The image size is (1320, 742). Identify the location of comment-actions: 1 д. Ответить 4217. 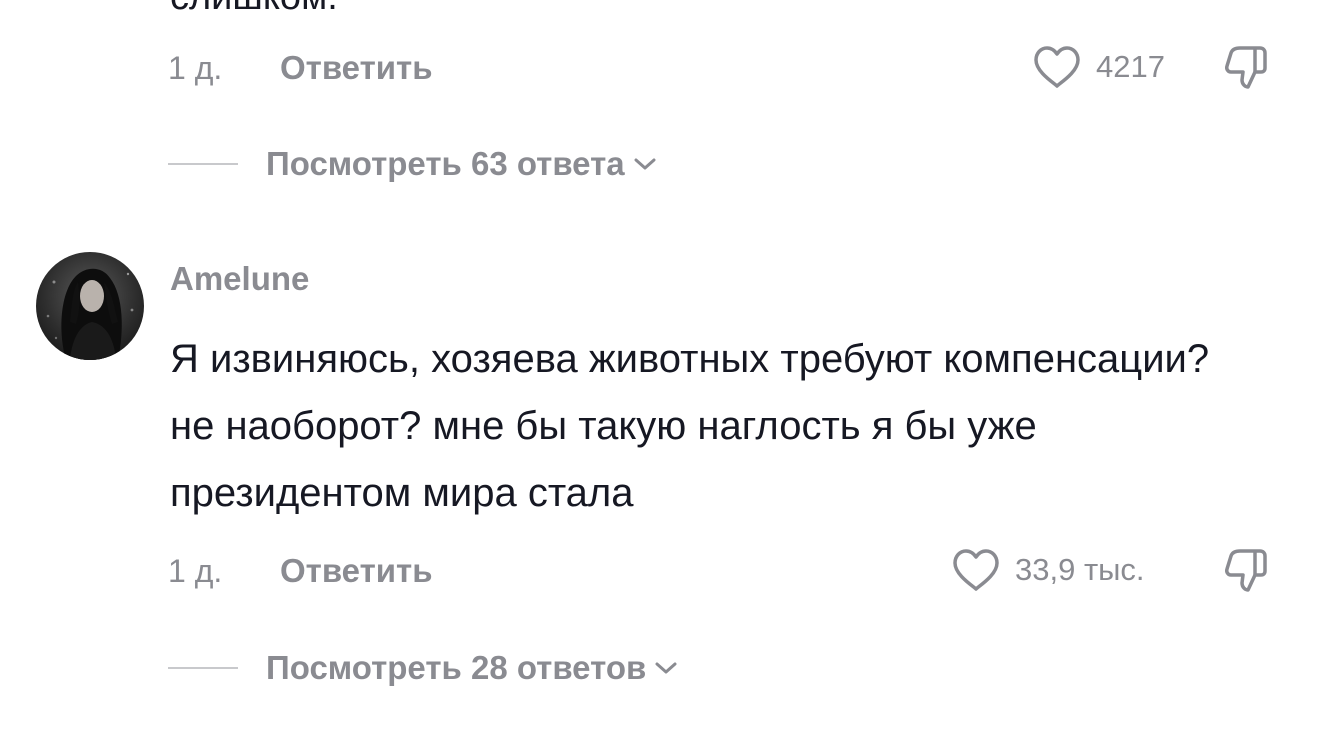
(660, 67).